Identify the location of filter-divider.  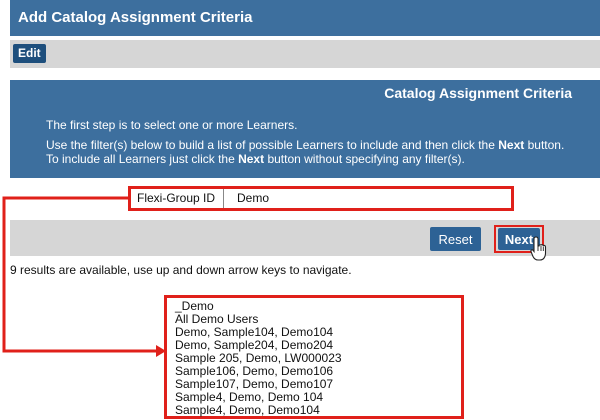
(223, 198).